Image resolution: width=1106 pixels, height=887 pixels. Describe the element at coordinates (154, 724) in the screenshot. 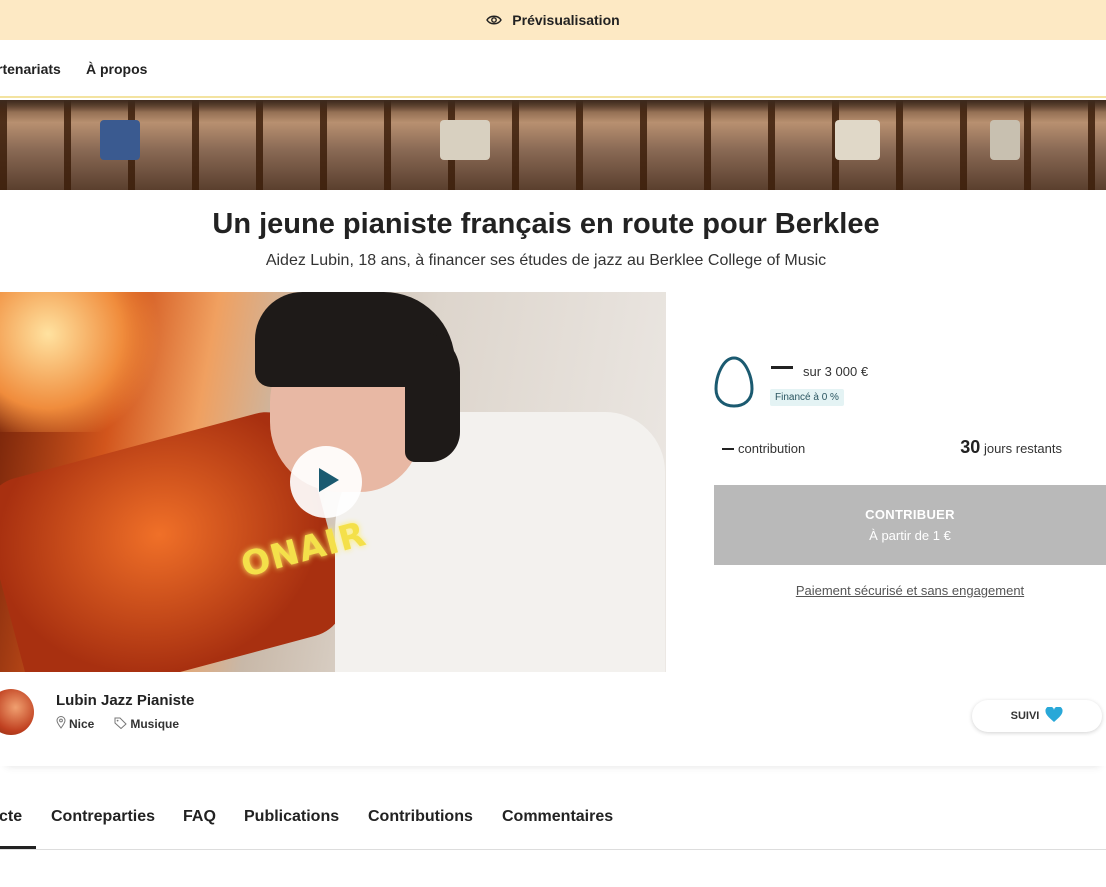

I see `owner-category: Musique` at that location.